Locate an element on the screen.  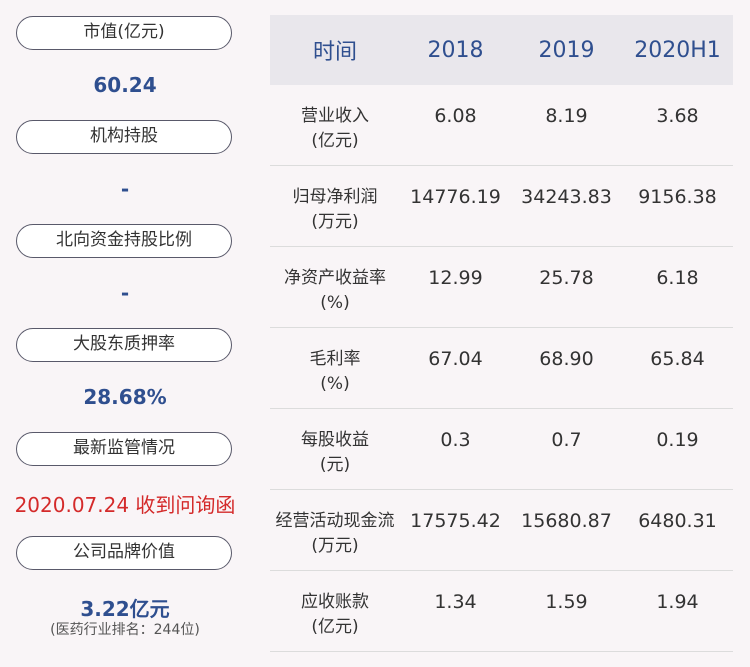
cell: 68.90 is located at coordinates (566, 359).